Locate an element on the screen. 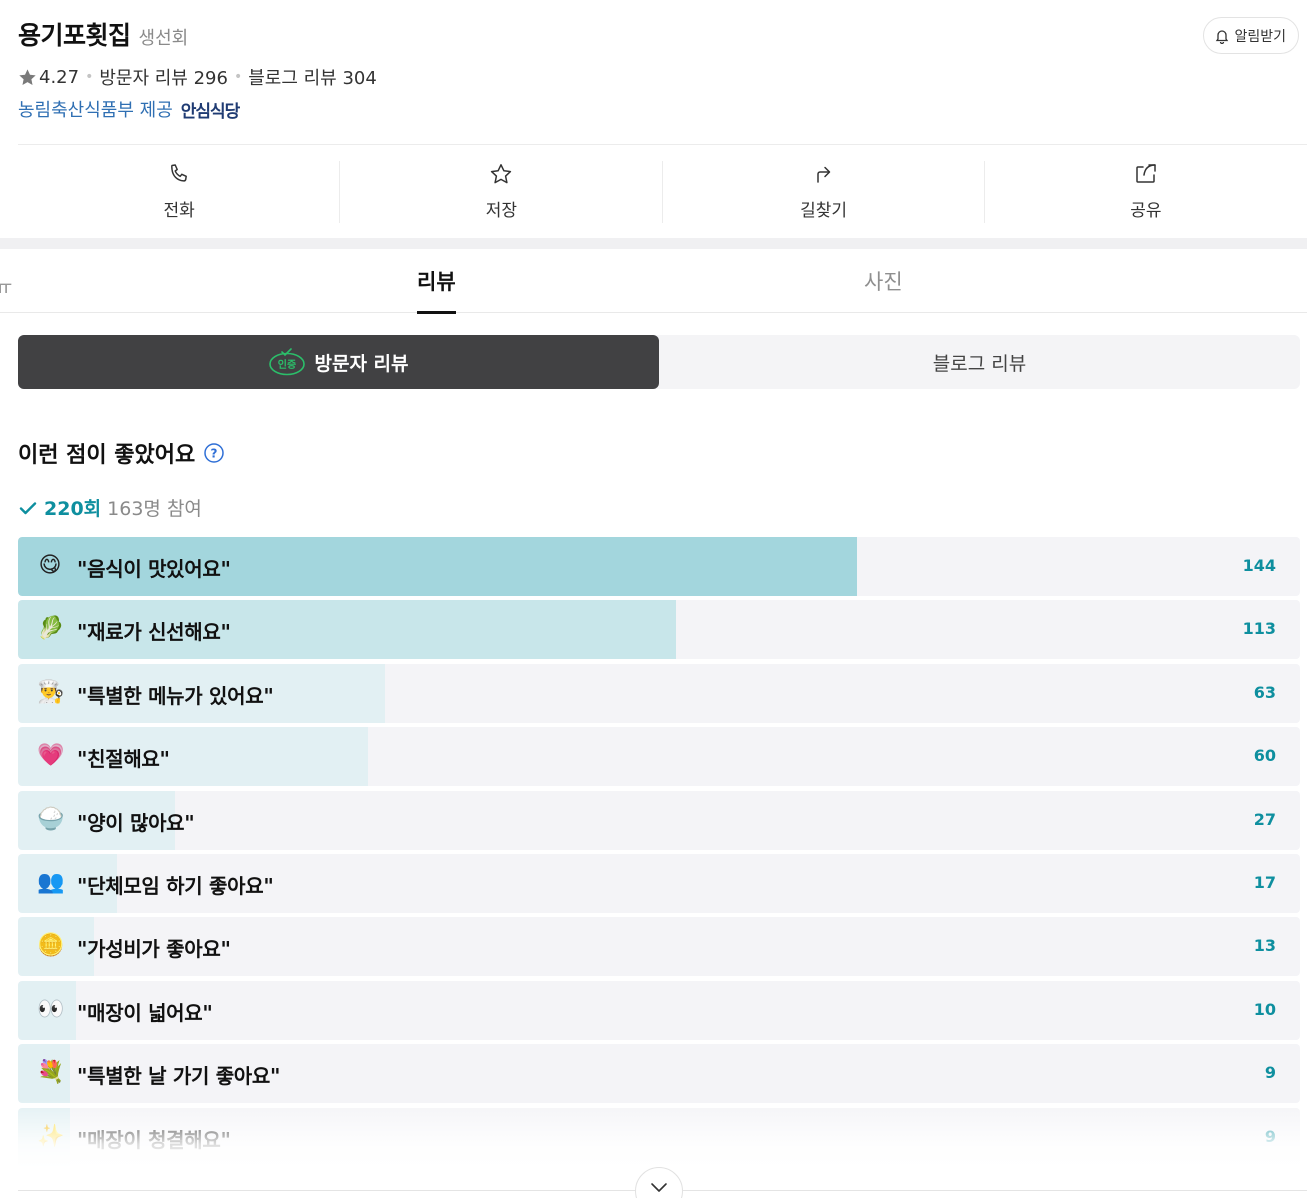 The width and height of the screenshot is (1307, 1198). title-row: 용기포횟집 생선회 is located at coordinates (103, 34).